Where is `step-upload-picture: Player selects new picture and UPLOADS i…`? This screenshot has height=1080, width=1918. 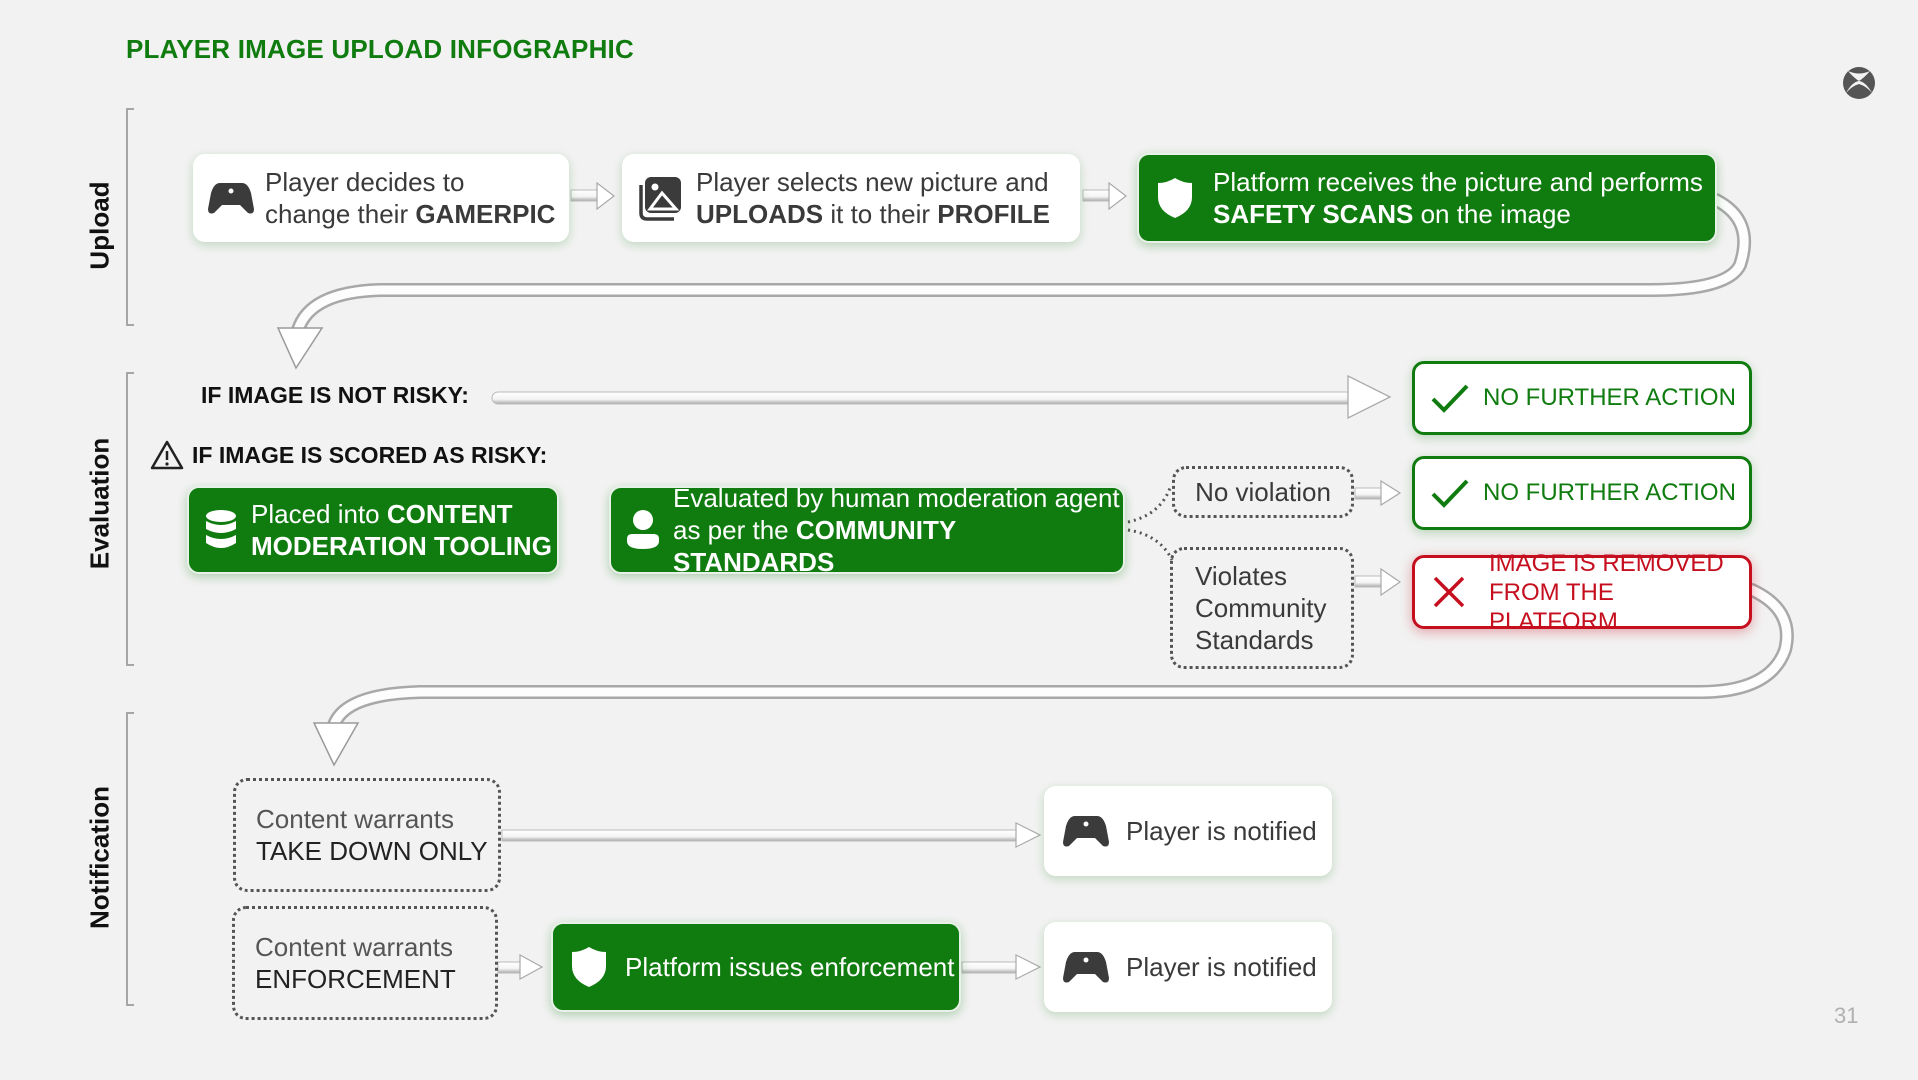 step-upload-picture: Player selects new picture and UPLOADS i… is located at coordinates (851, 198).